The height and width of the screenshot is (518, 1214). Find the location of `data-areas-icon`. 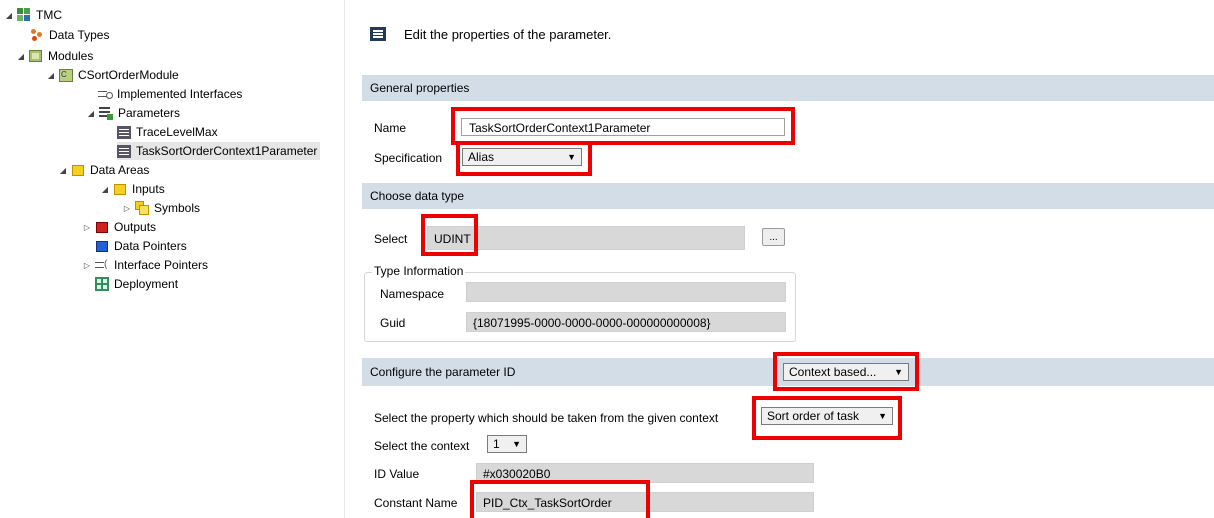

data-areas-icon is located at coordinates (78, 170).